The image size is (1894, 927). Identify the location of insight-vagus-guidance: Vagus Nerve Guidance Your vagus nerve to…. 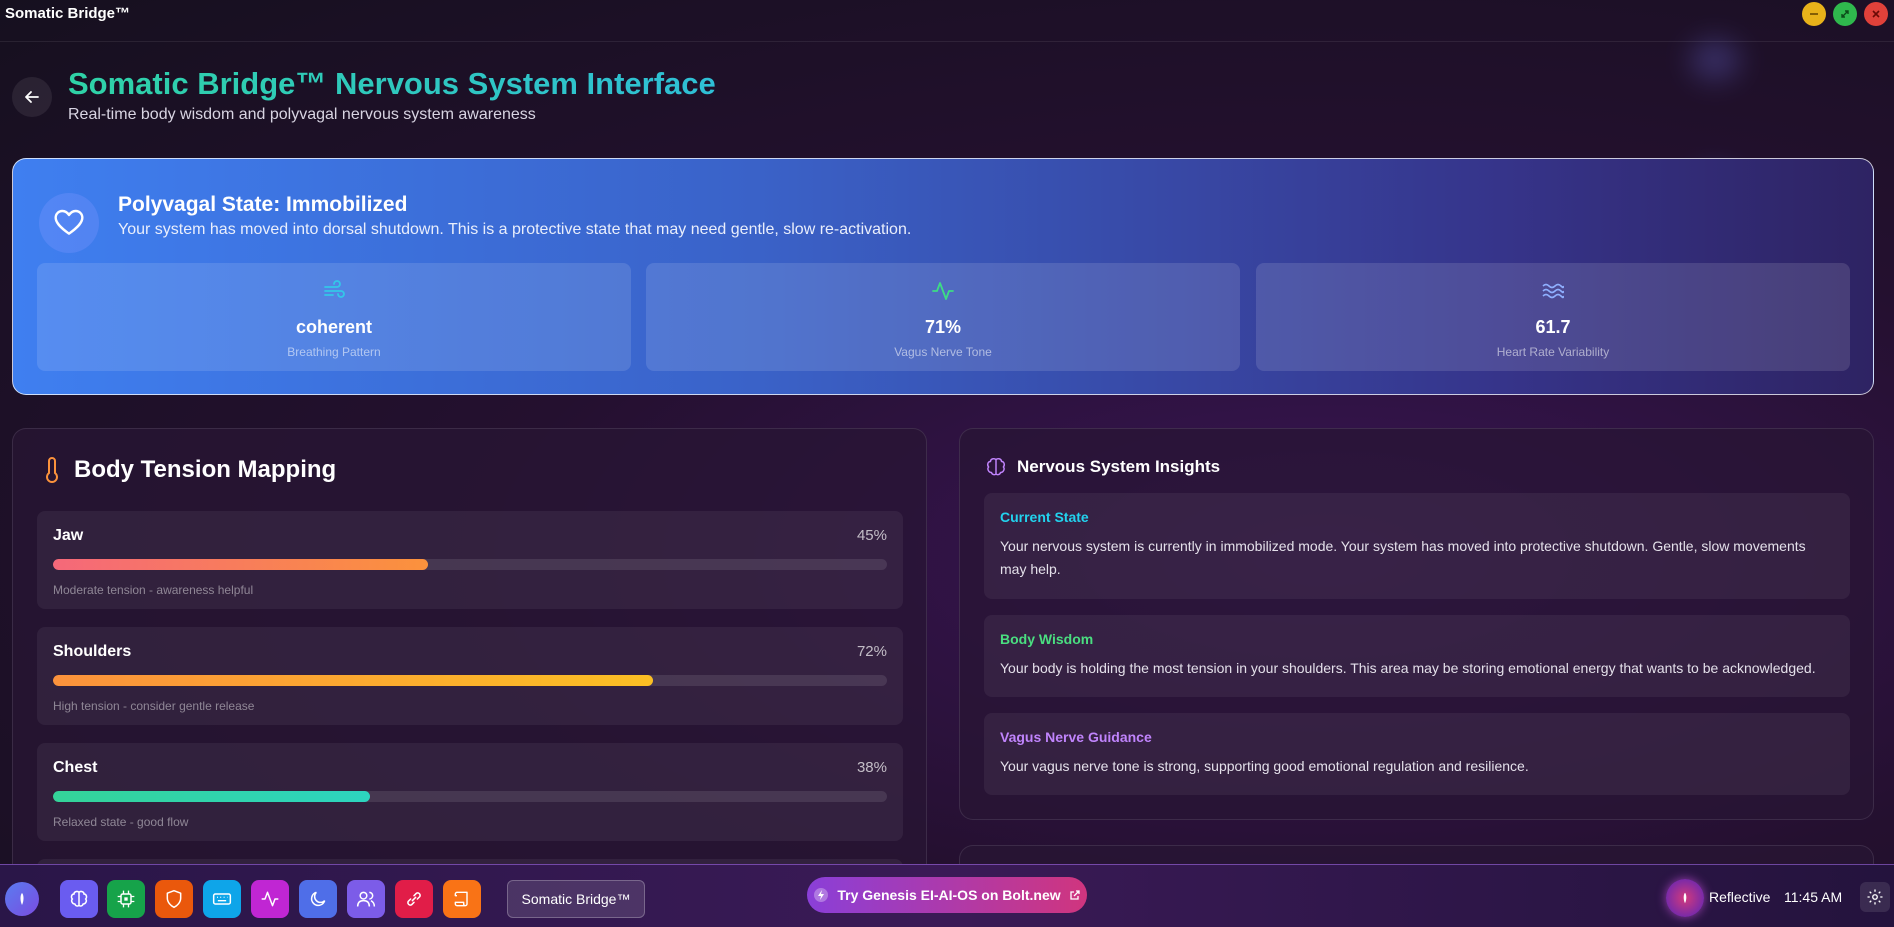
(1417, 754).